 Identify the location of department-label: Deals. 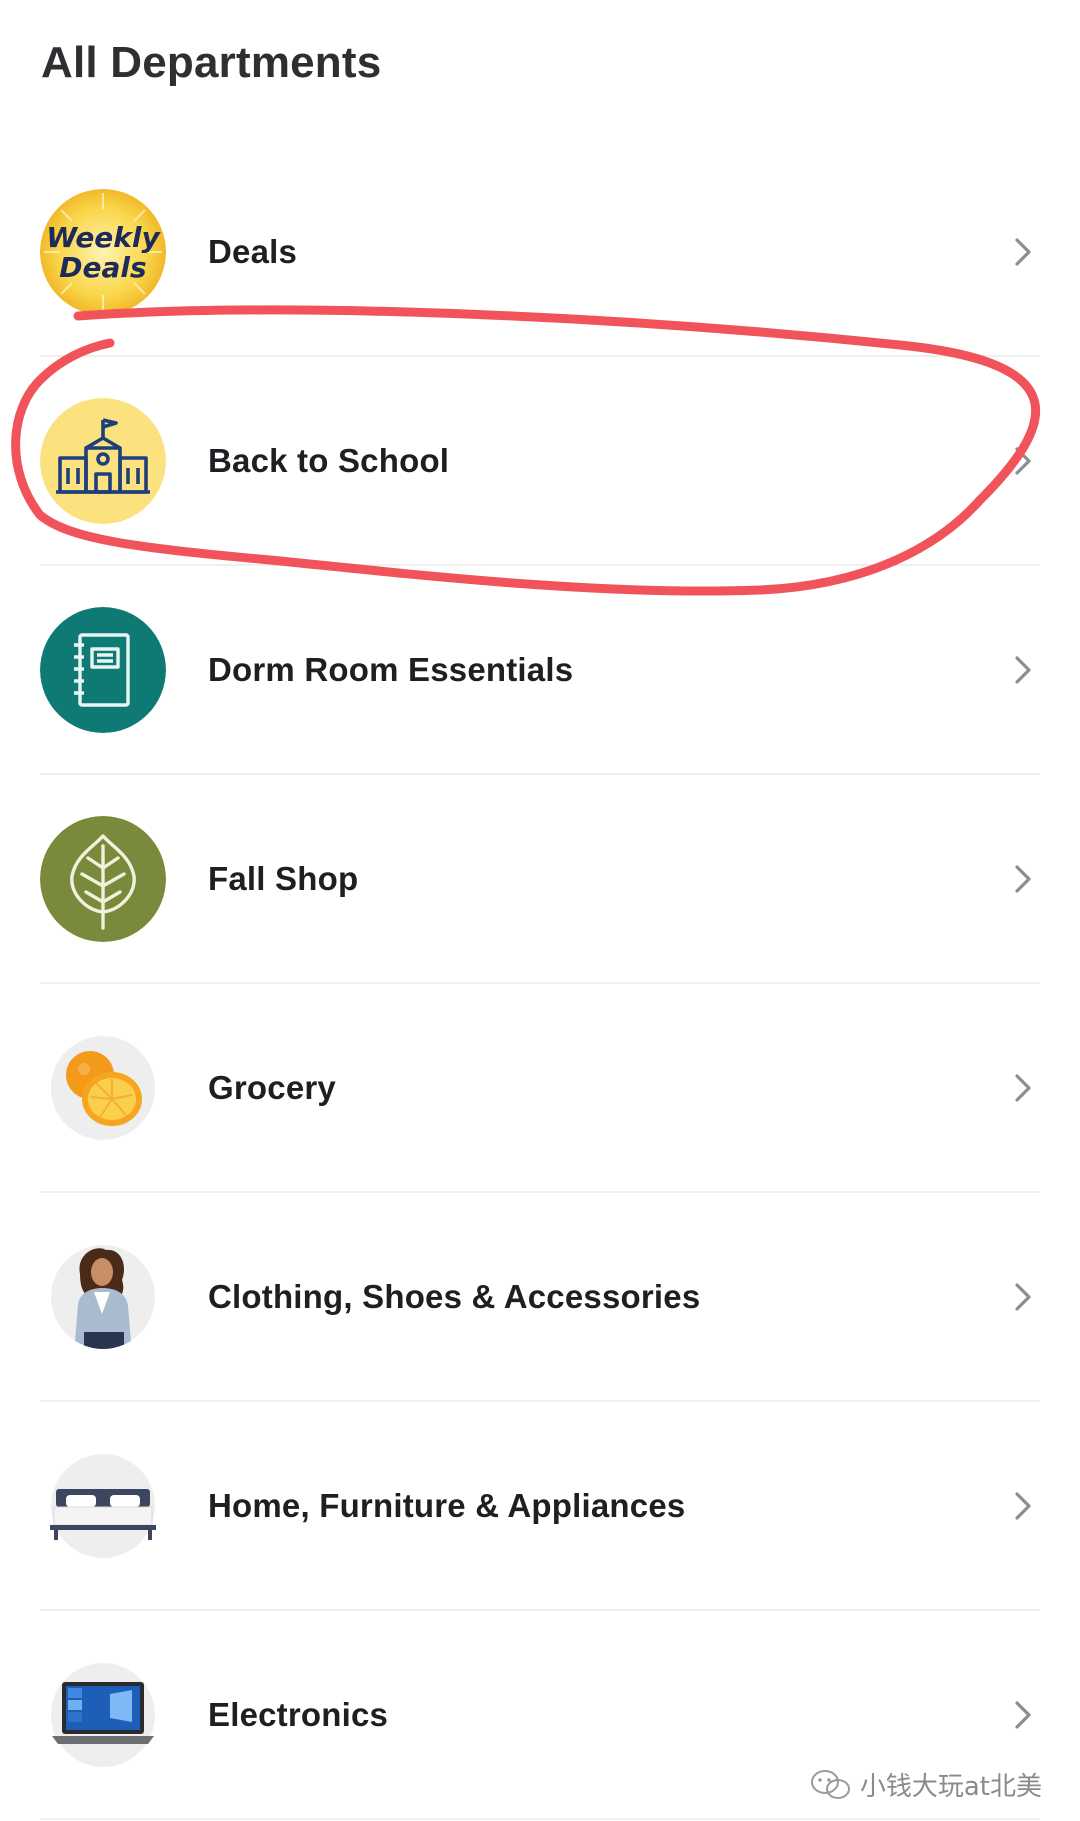
(253, 251).